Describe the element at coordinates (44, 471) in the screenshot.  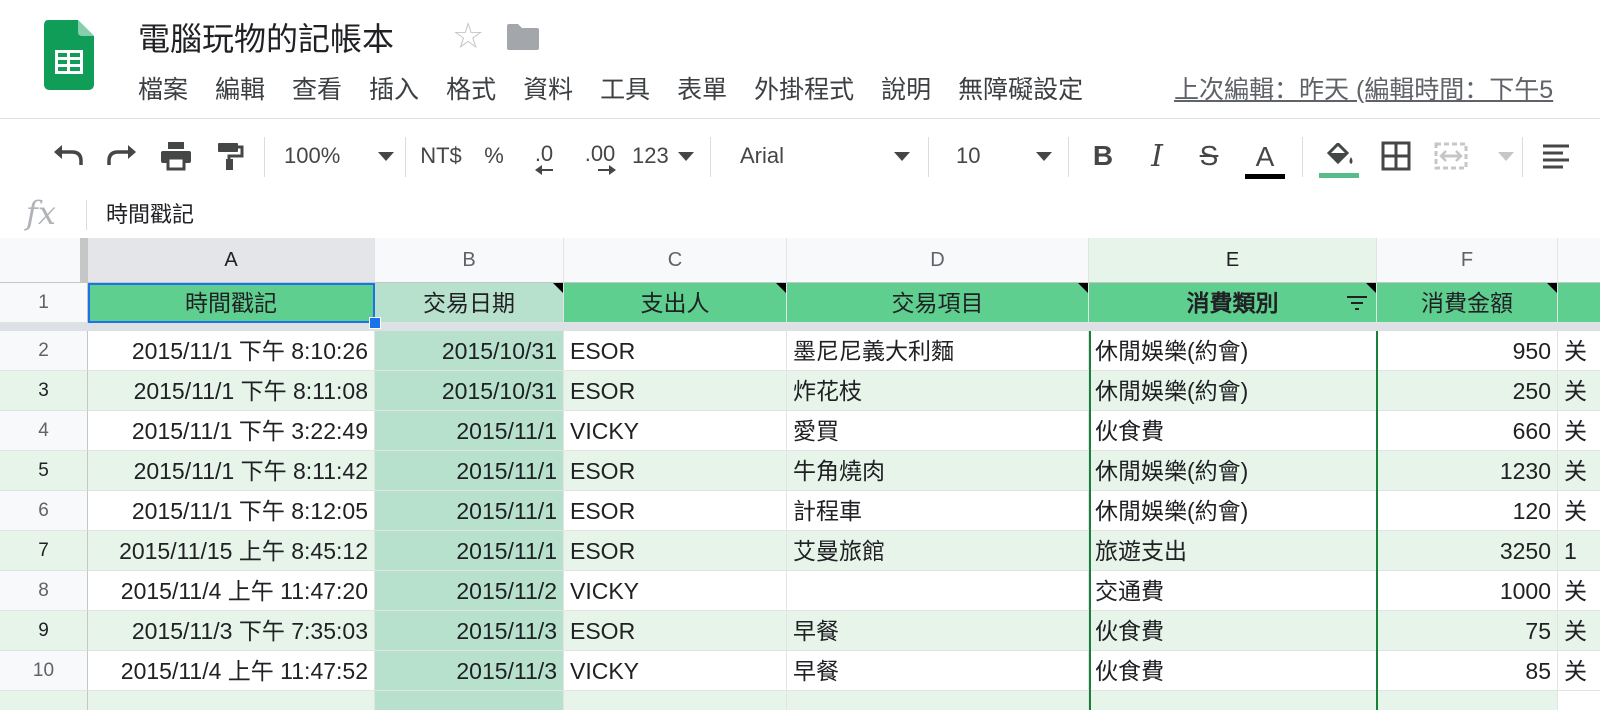
I see `row-header-5: 5` at that location.